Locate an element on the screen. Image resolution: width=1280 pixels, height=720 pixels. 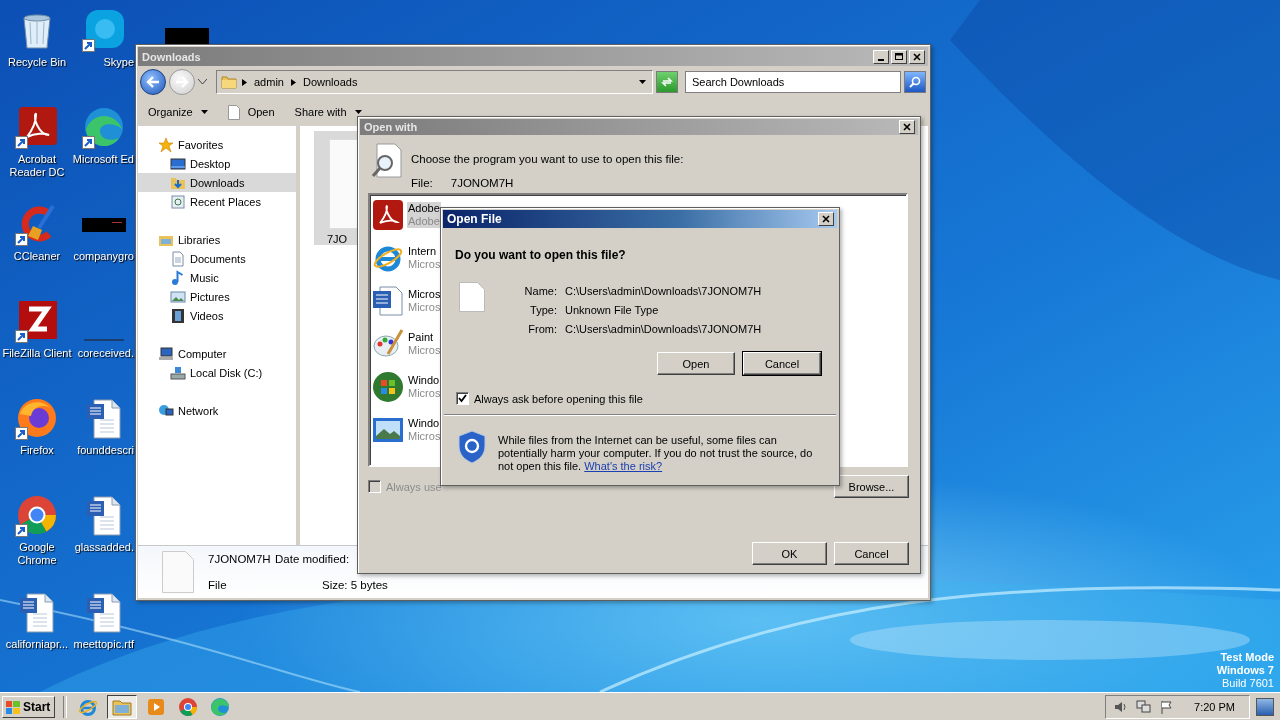
icon-label: Recycle Bin is located at coordinates (37, 62).